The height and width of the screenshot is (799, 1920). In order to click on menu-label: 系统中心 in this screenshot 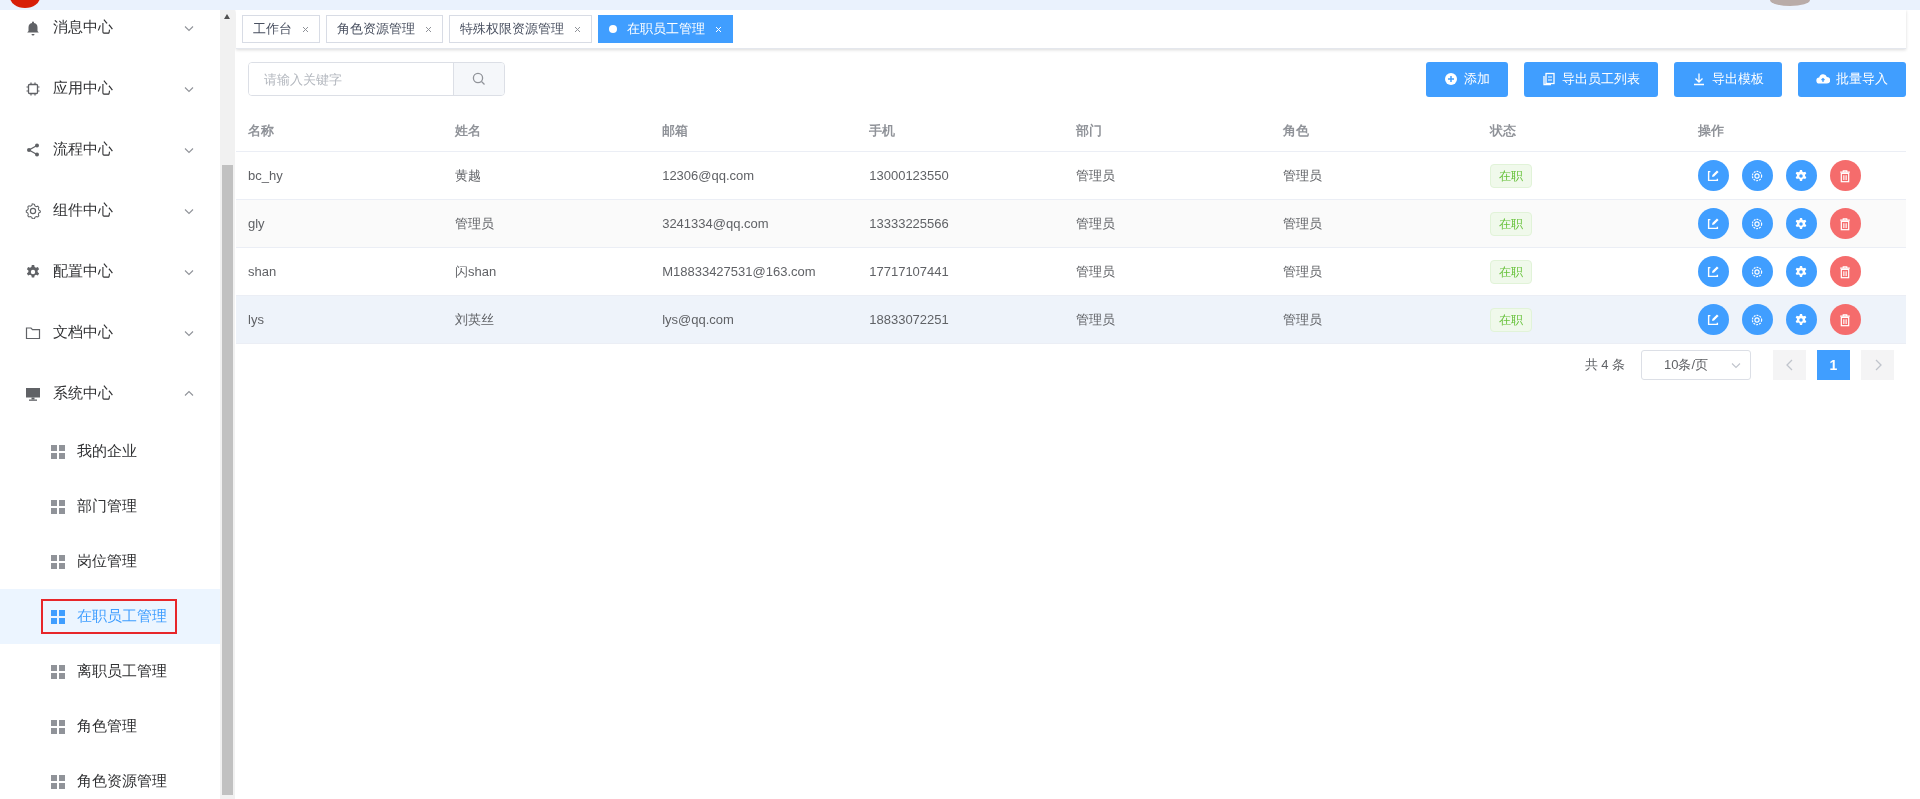, I will do `click(83, 393)`.